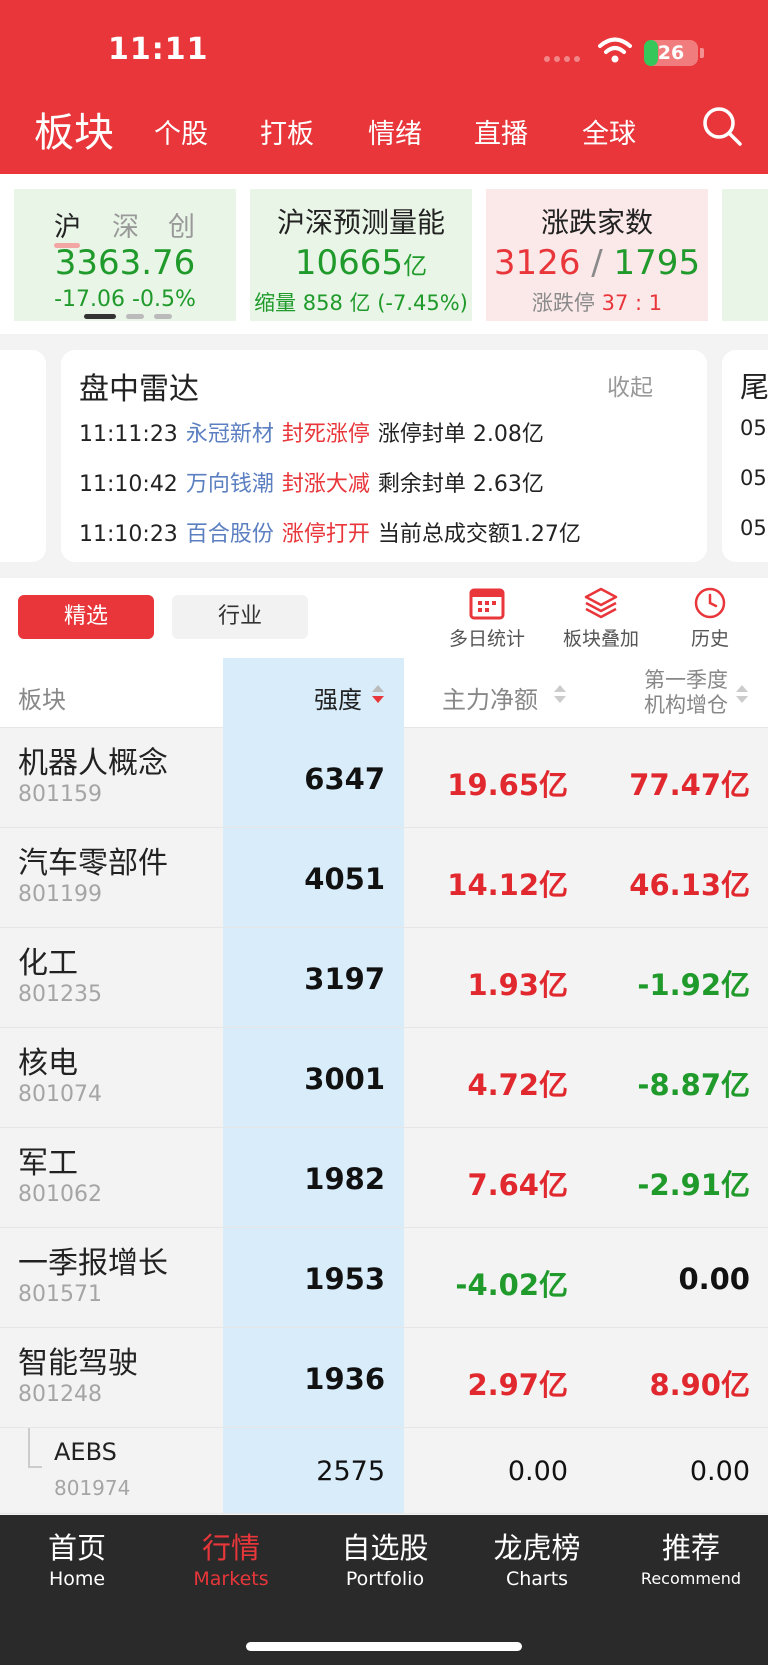  Describe the element at coordinates (231, 1560) in the screenshot. I see `tabbar-markets: 行情 Markets` at that location.